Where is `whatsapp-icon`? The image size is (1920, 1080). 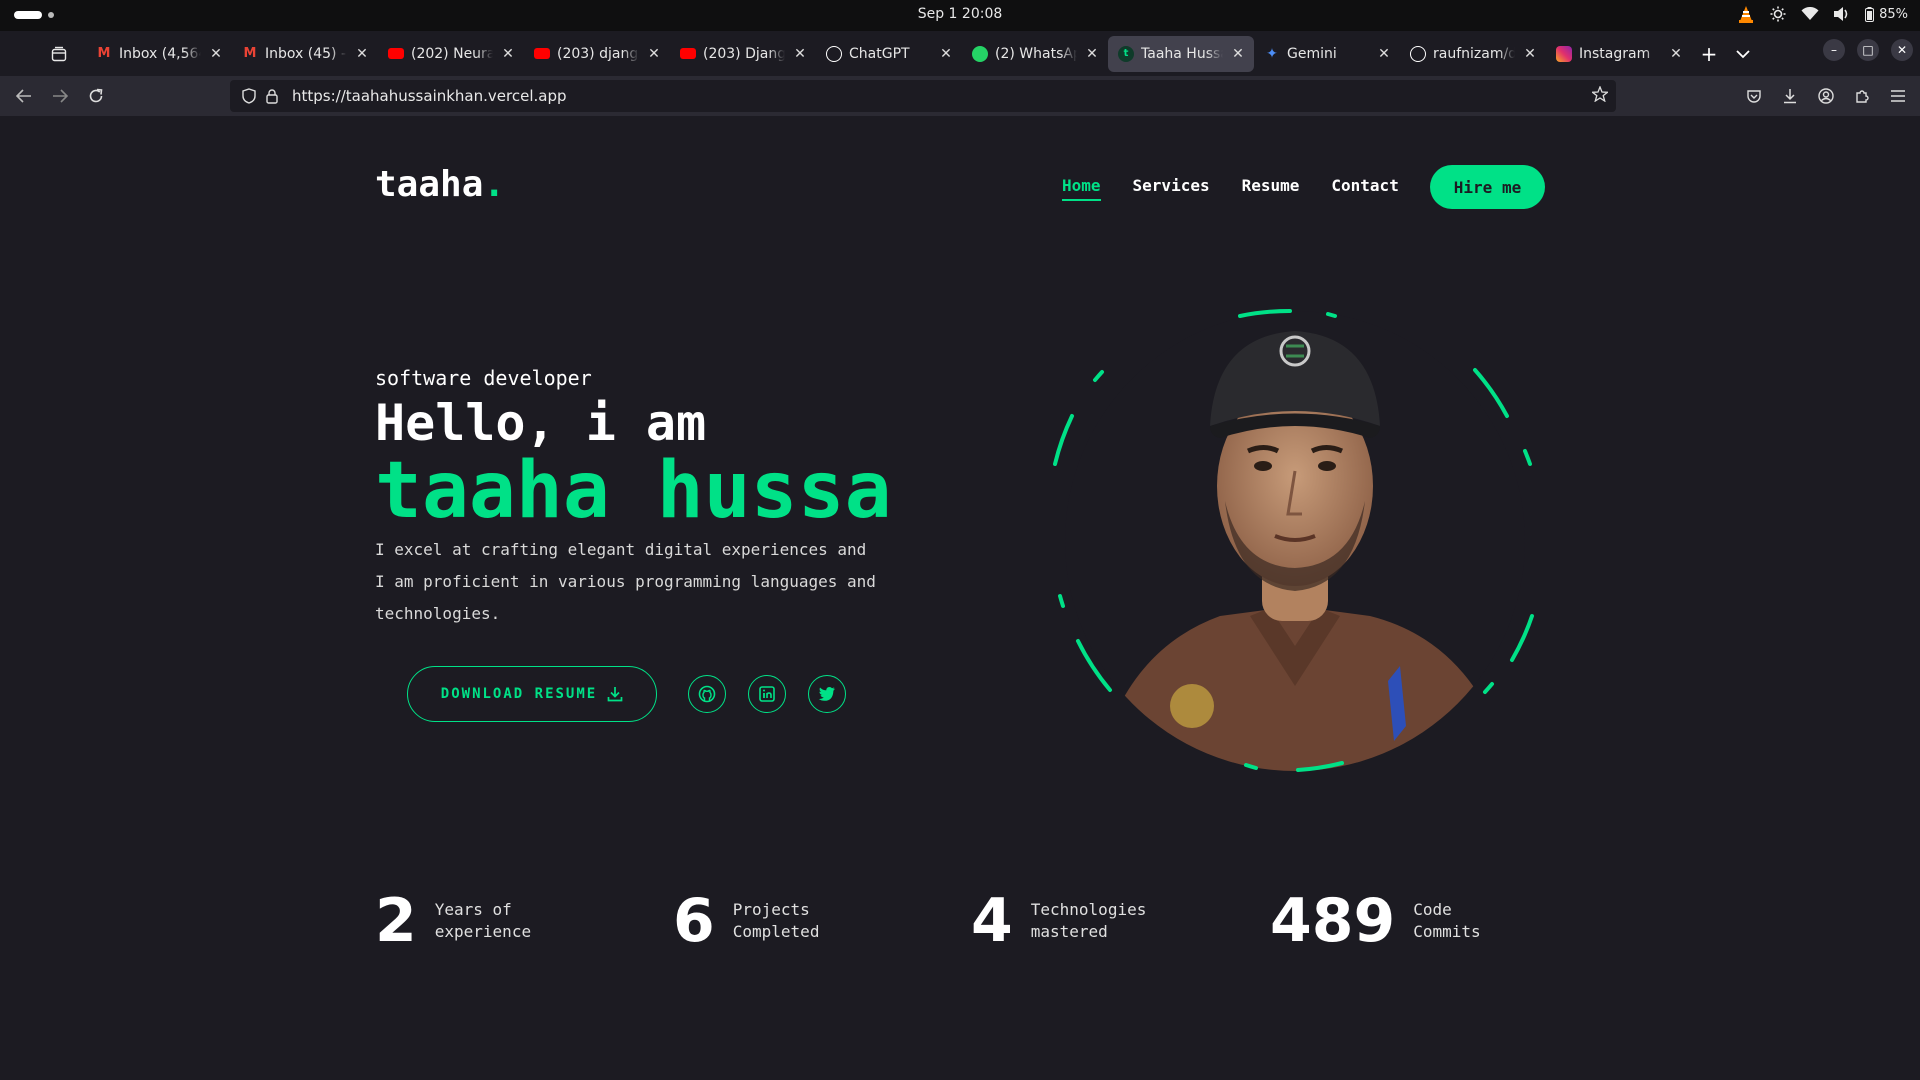
whatsapp-icon is located at coordinates (980, 53).